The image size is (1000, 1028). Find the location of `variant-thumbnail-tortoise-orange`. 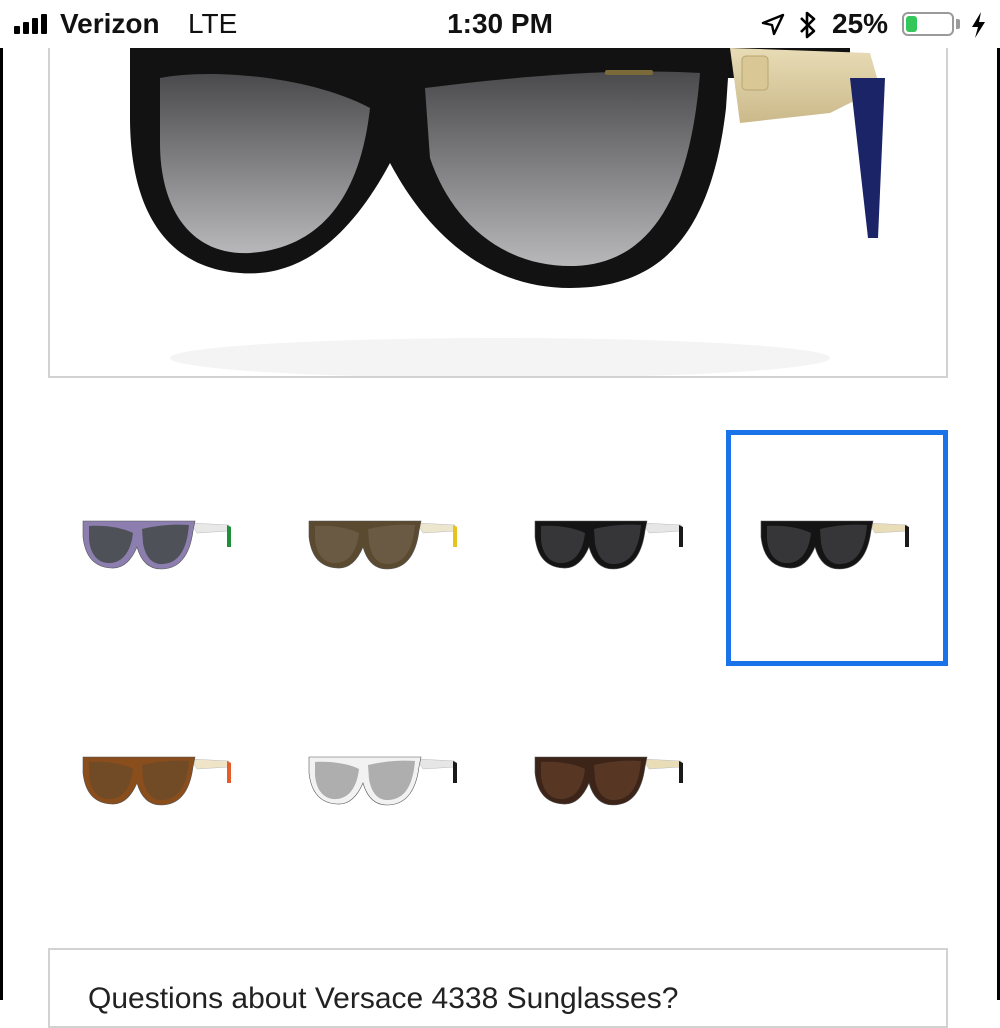

variant-thumbnail-tortoise-orange is located at coordinates (159, 784).